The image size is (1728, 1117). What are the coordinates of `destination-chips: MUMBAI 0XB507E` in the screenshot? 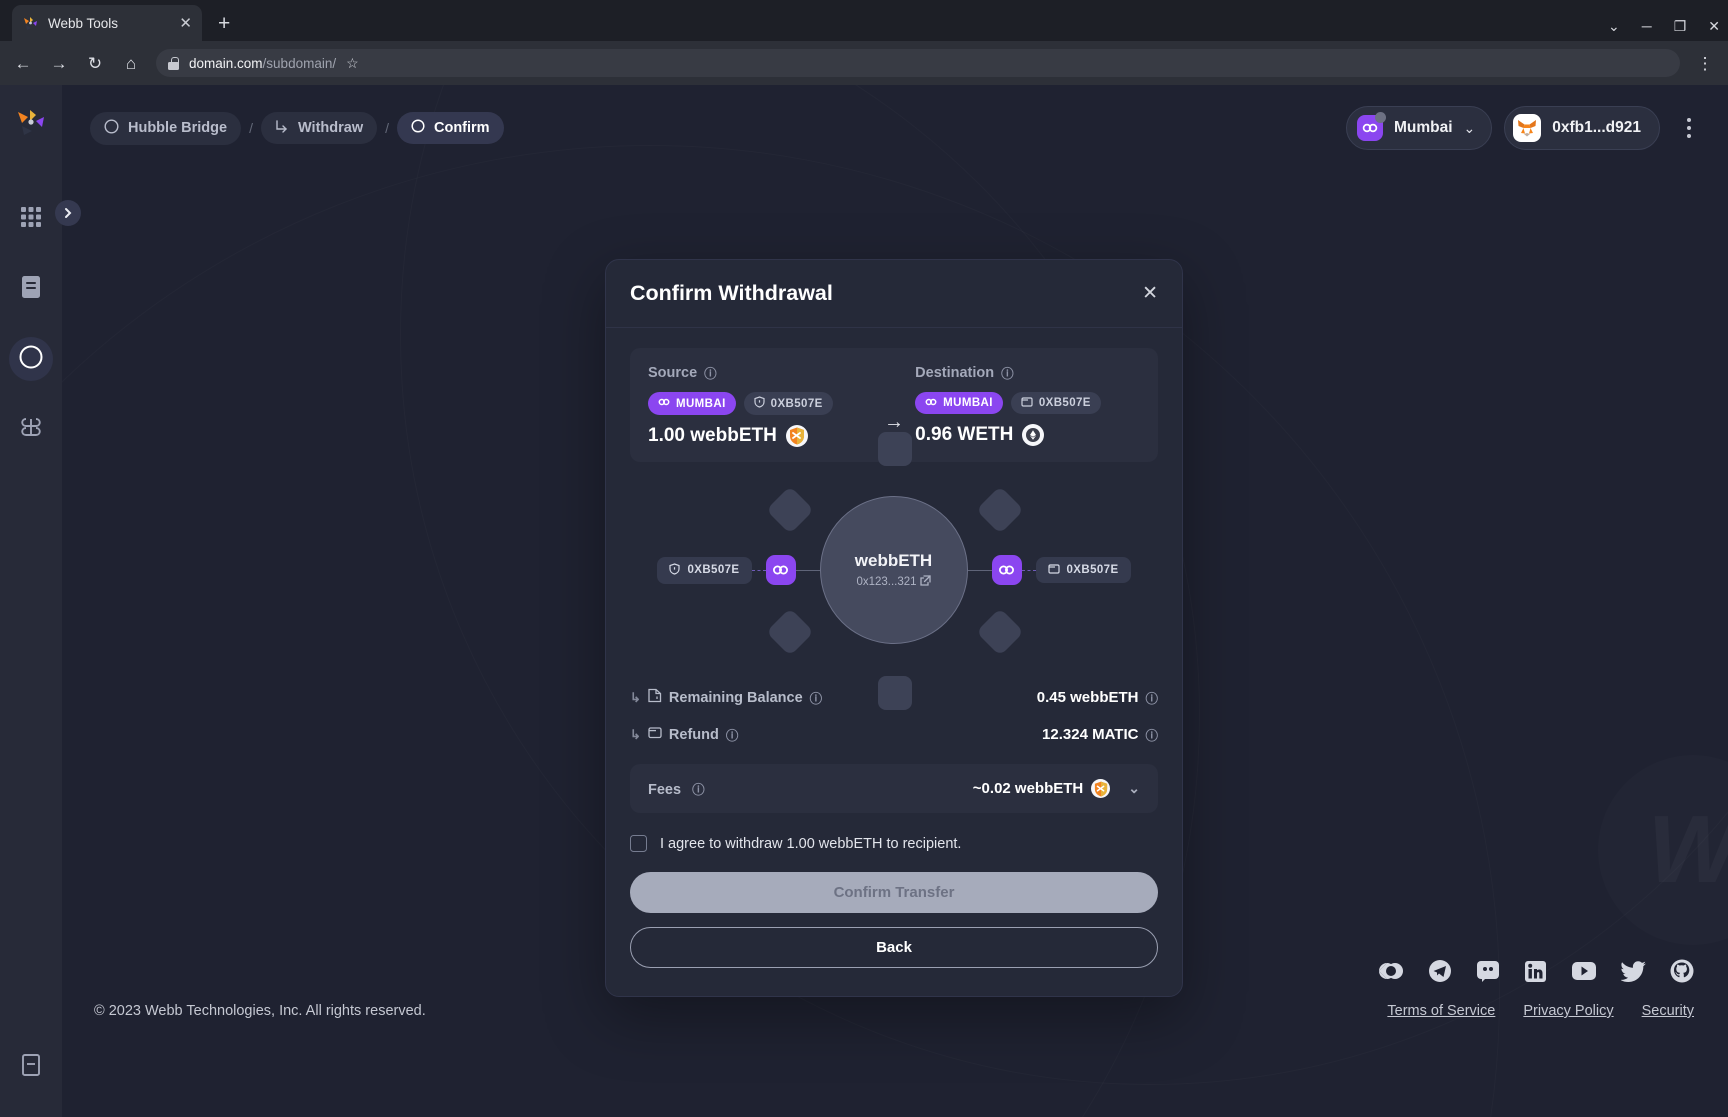 It's located at (1027, 403).